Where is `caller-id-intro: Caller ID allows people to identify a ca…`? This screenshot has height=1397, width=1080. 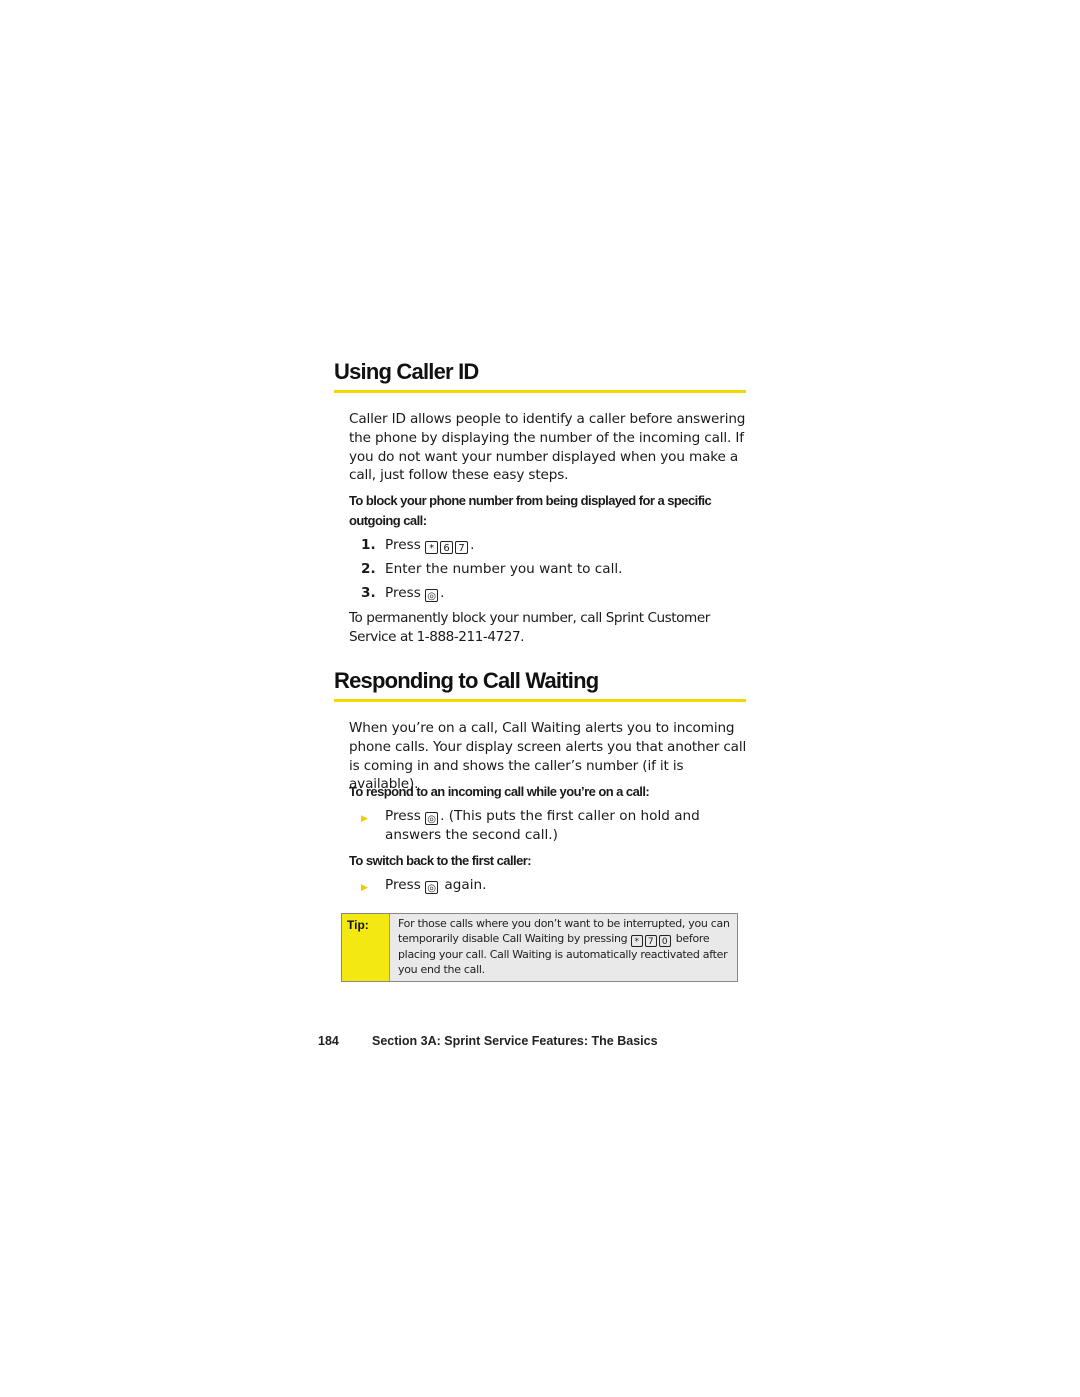
caller-id-intro: Caller ID allows people to identify a ca… is located at coordinates (547, 447).